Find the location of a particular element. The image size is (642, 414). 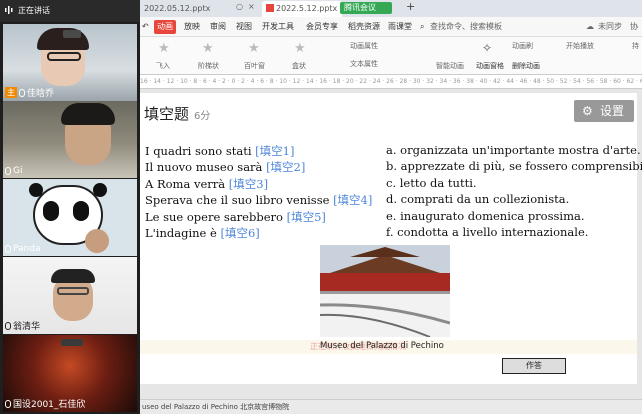

chevron-down-icon is located at coordinates (72, 342).